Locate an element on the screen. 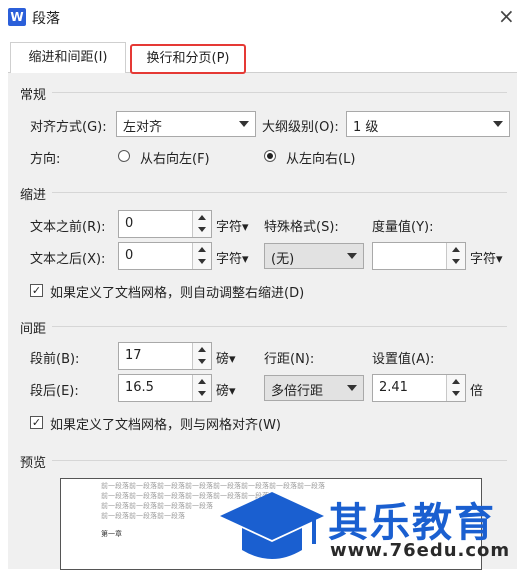 Image resolution: width=517 pixels, height=570 pixels. auto-adjust-indent-label: 如果定义了文档网格，则自动调整右缩进(D) is located at coordinates (177, 293).